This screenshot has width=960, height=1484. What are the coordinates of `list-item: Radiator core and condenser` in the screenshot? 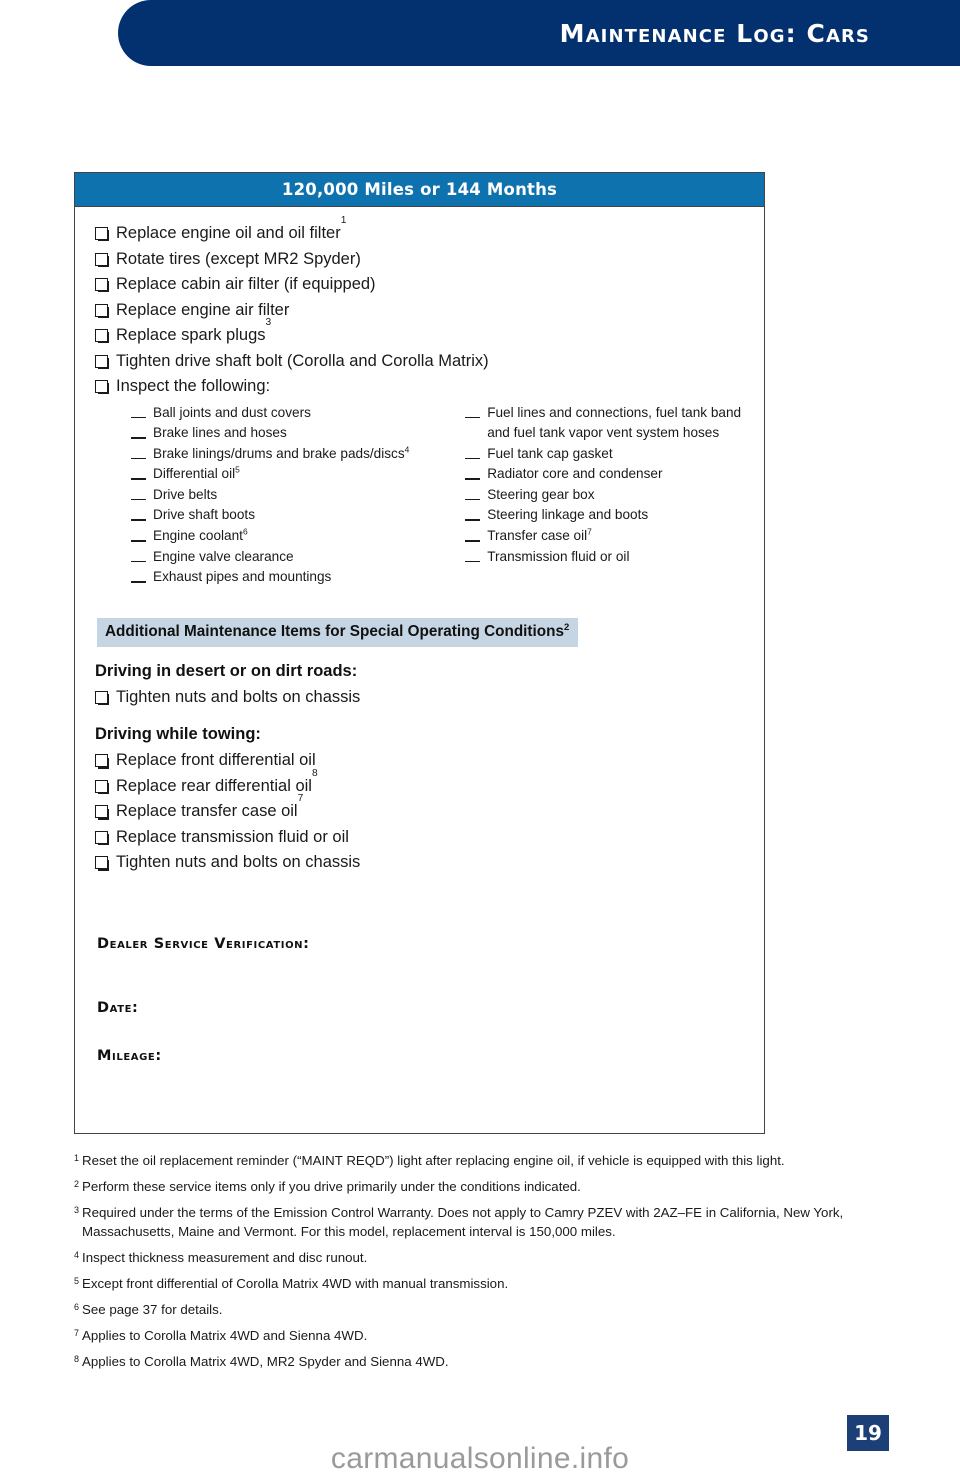 It's located at (605, 474).